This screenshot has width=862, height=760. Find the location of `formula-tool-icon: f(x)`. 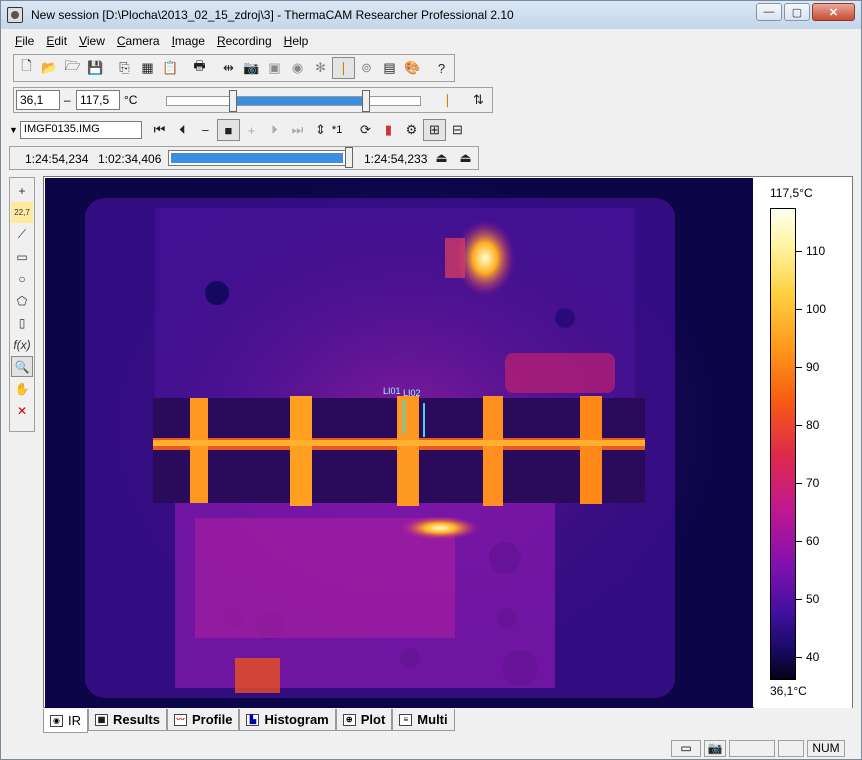

formula-tool-icon: f(x) is located at coordinates (22, 344).